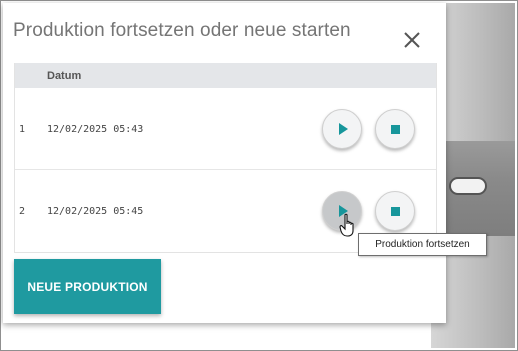 Image resolution: width=518 pixels, height=351 pixels. Describe the element at coordinates (468, 186) in the screenshot. I see `background-slot` at that location.